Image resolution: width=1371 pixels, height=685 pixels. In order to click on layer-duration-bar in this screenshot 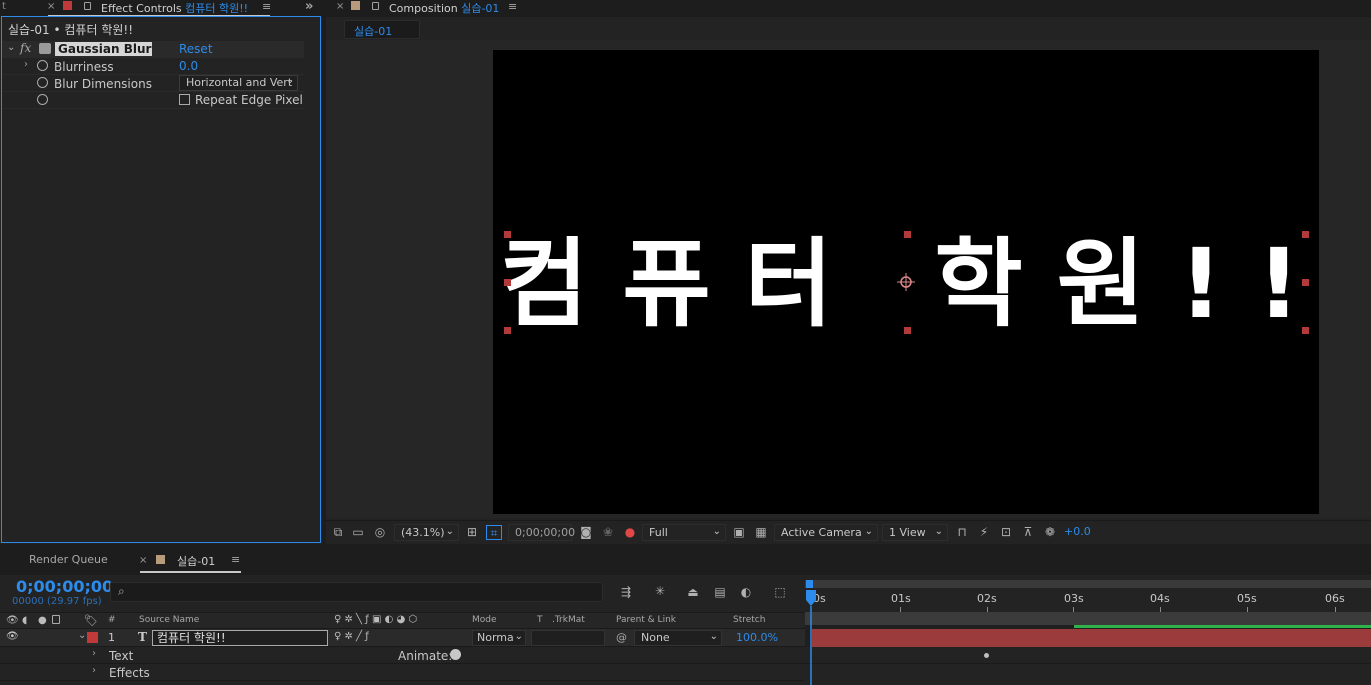, I will do `click(1091, 638)`.